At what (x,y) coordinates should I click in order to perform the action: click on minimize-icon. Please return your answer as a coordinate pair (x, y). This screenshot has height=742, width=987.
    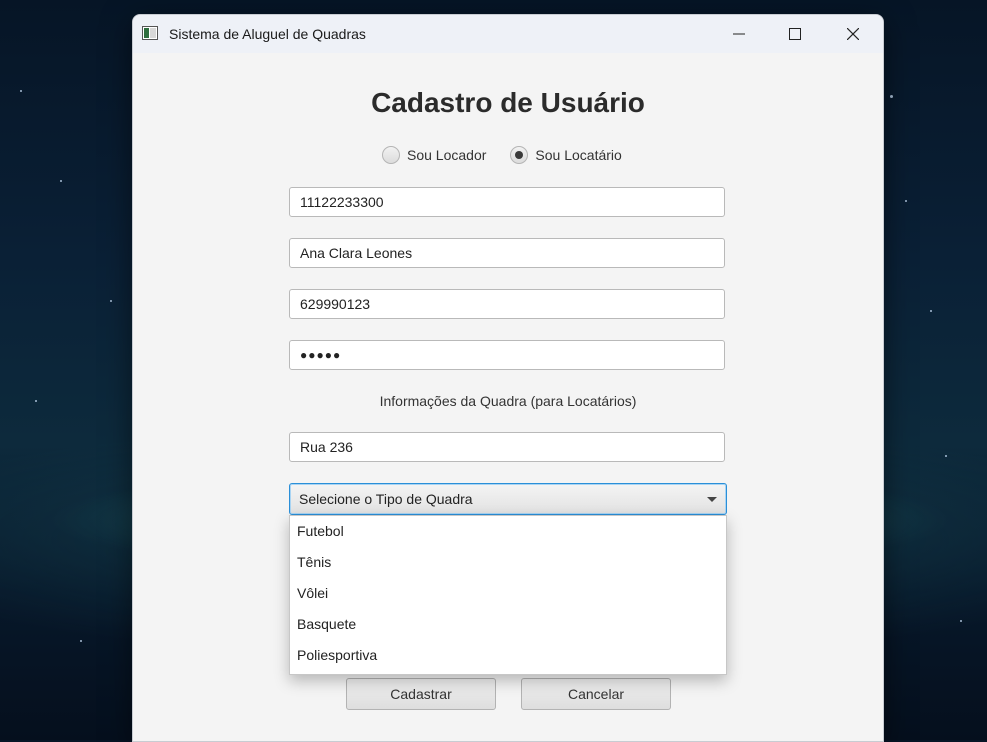
    Looking at the image, I should click on (739, 34).